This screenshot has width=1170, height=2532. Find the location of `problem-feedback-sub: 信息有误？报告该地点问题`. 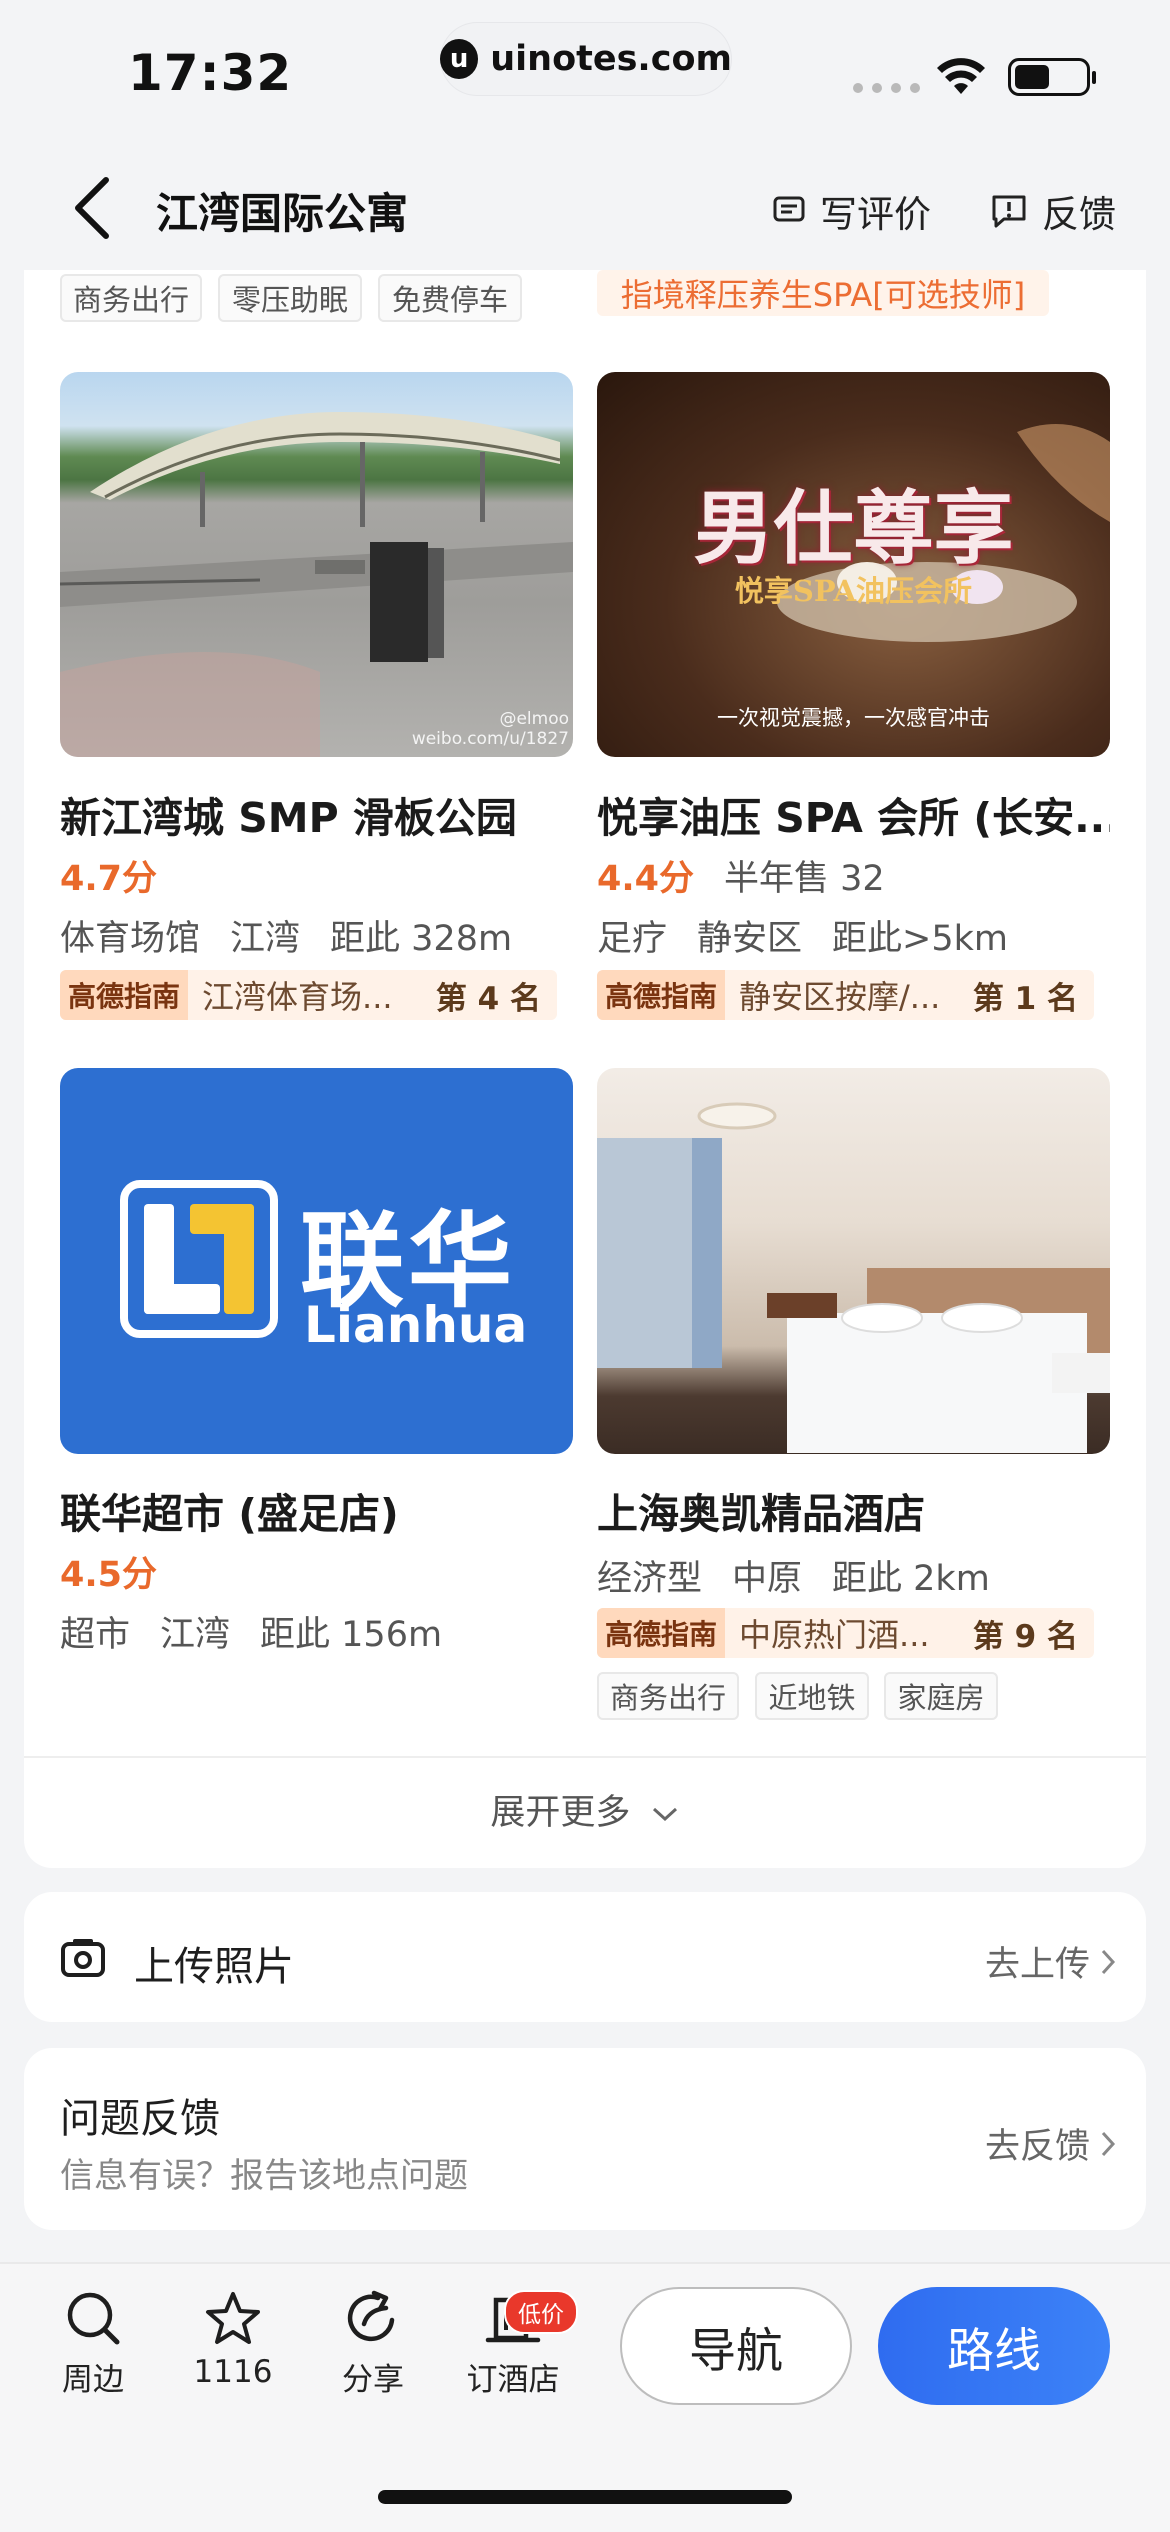

problem-feedback-sub: 信息有误？报告该地点问题 is located at coordinates (264, 2176).